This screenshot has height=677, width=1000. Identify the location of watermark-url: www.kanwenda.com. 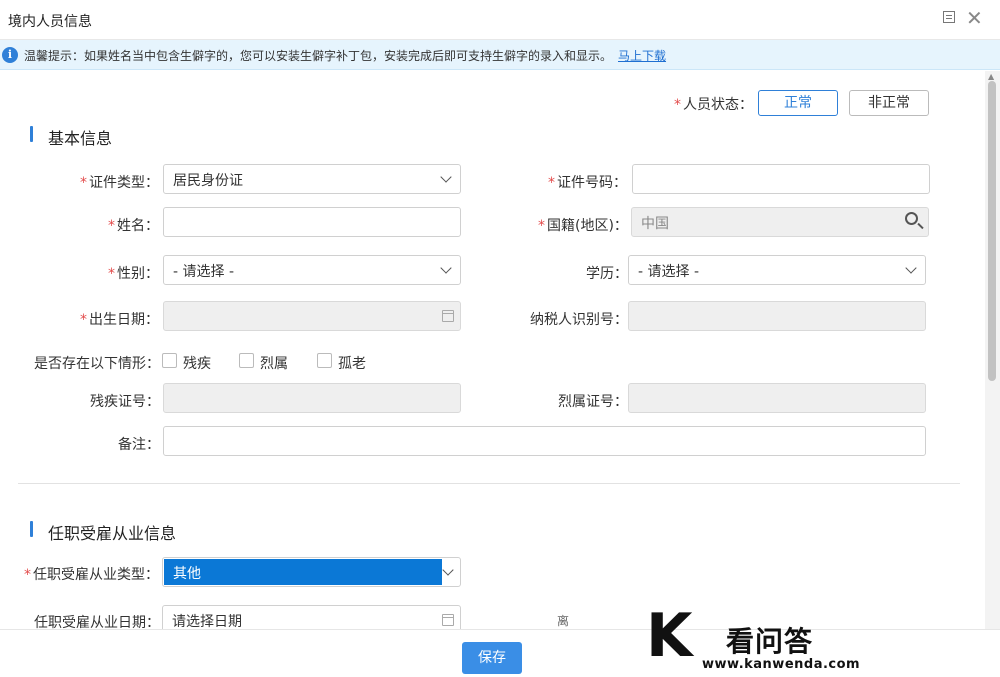
(781, 664).